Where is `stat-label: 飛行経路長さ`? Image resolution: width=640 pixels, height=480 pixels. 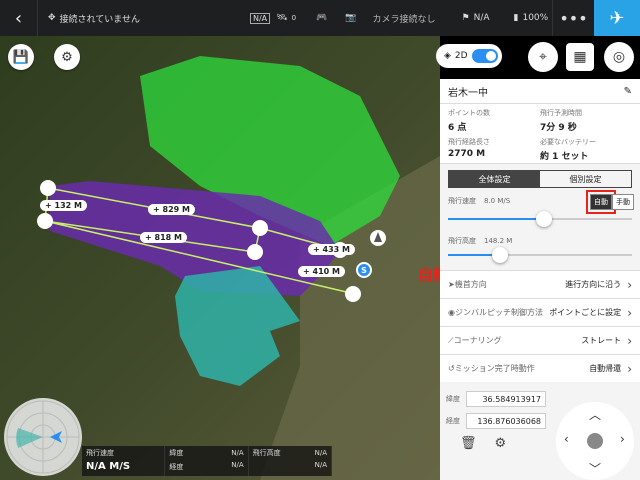 stat-label: 飛行経路長さ is located at coordinates (469, 142).